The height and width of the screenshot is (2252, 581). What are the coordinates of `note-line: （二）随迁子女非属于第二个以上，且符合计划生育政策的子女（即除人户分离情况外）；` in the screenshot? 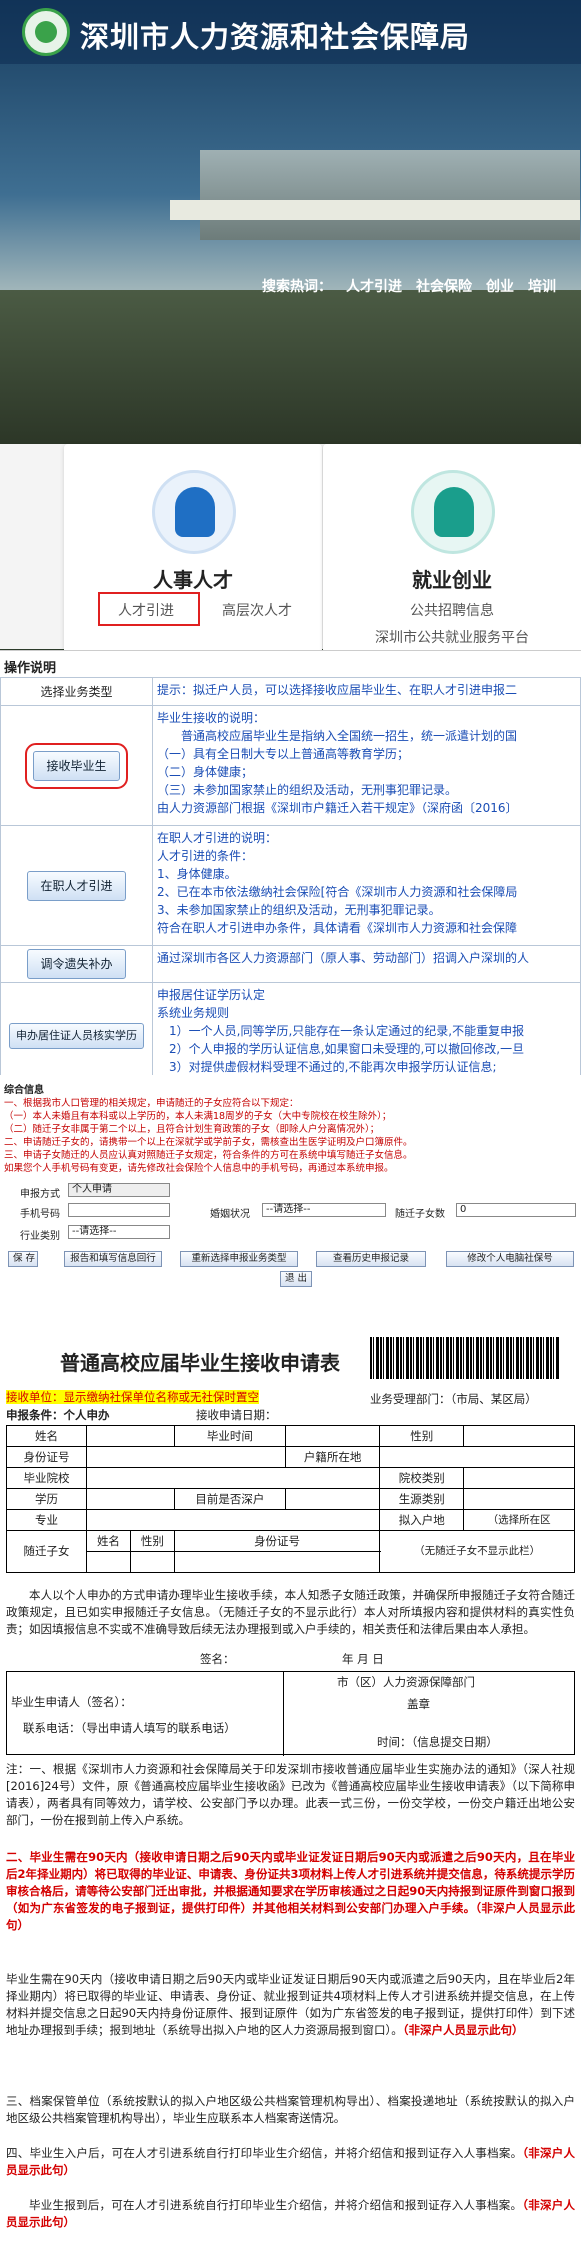 It's located at (192, 1129).